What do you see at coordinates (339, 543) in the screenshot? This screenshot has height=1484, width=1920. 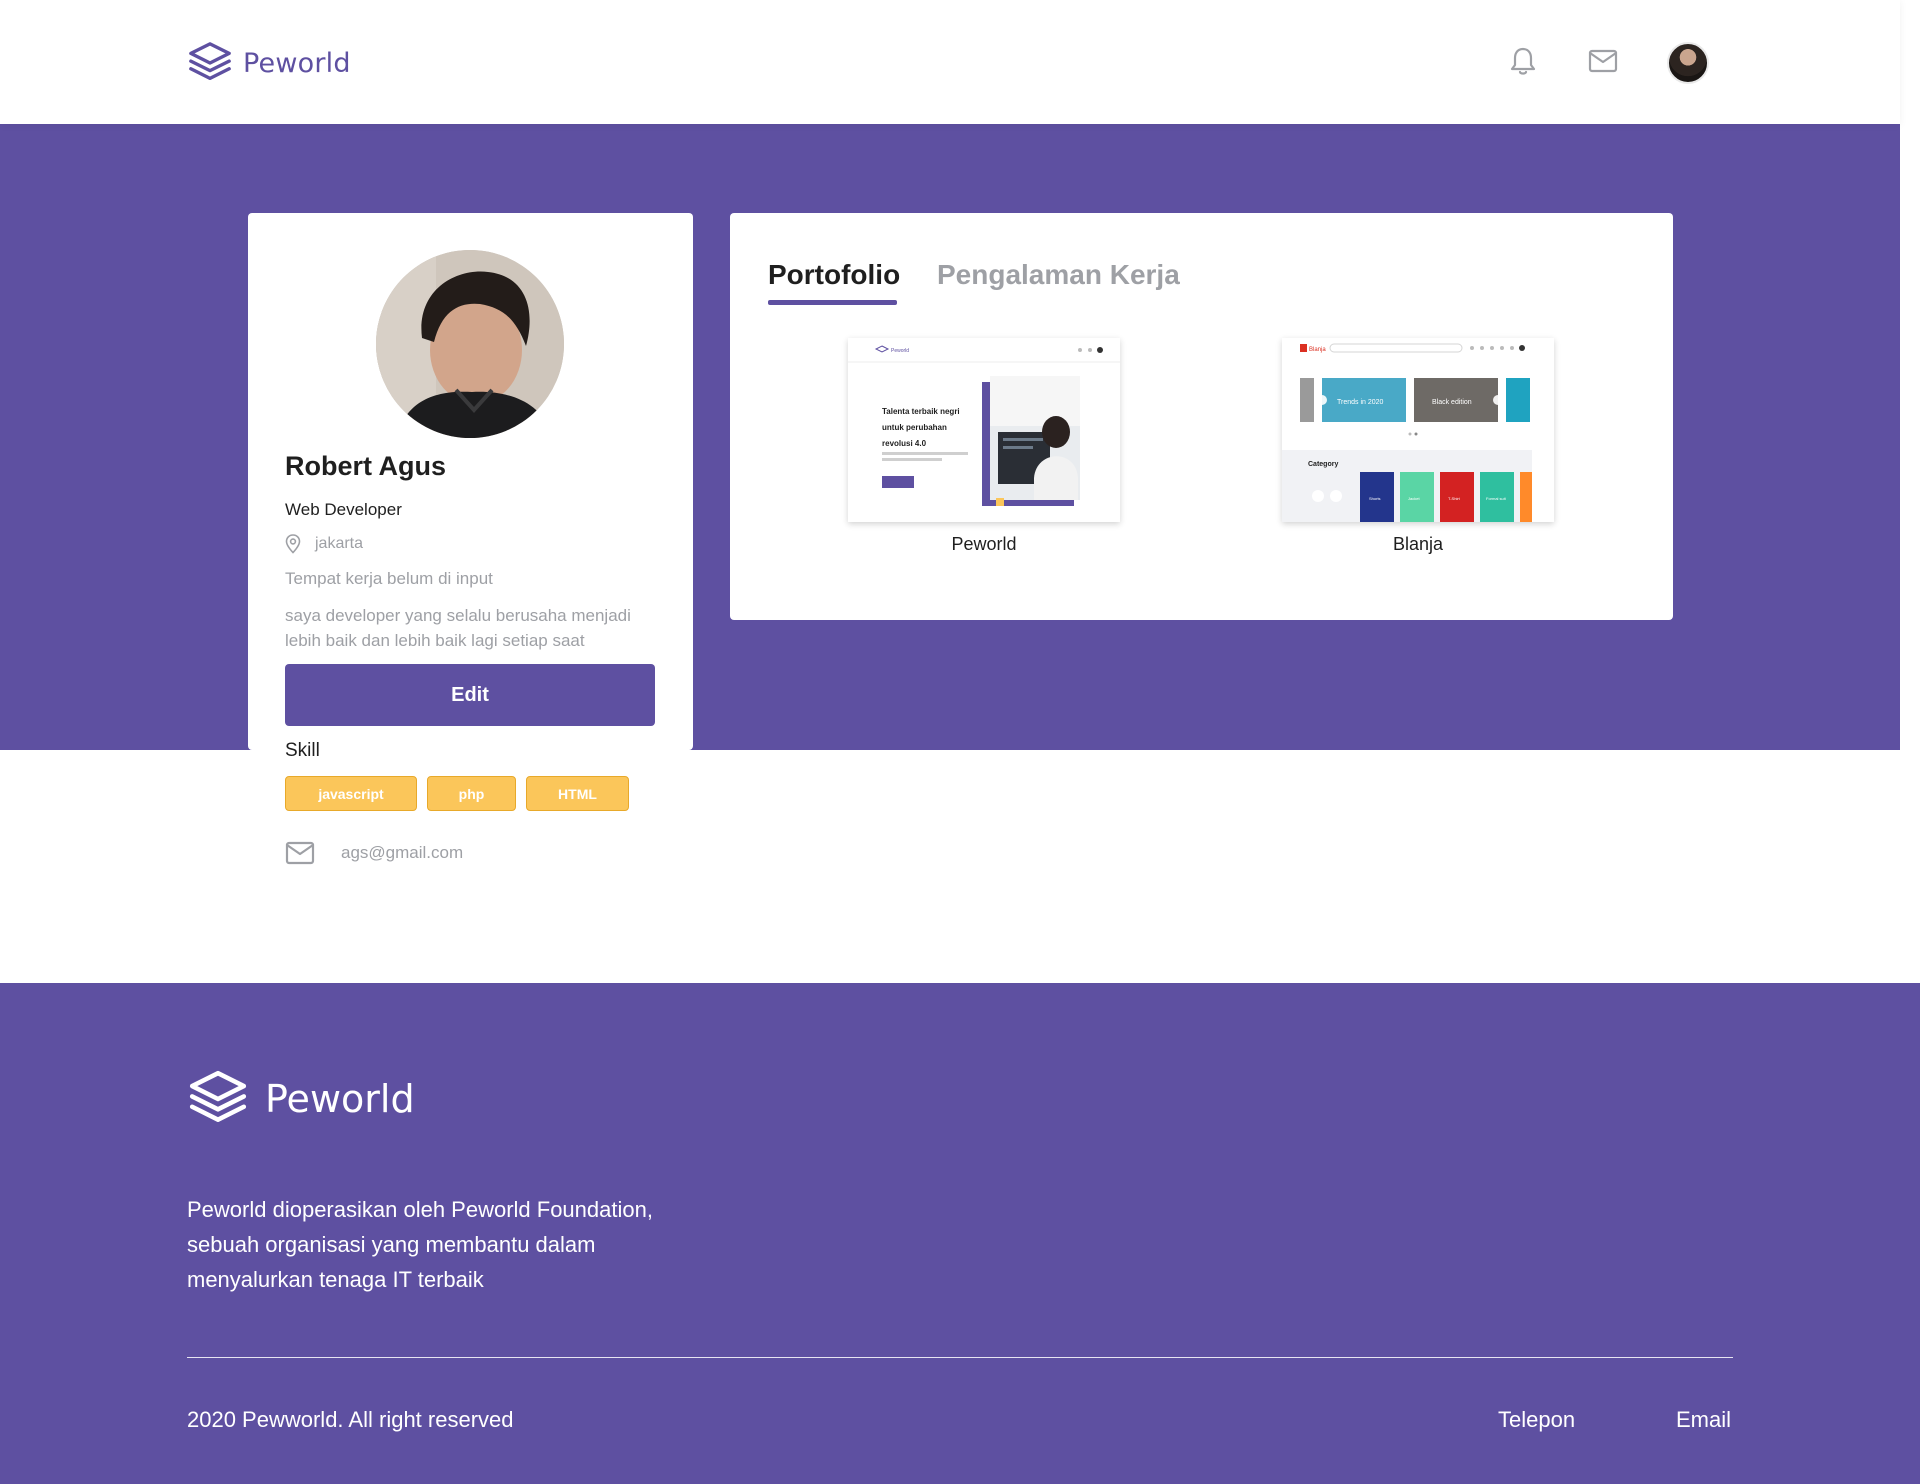 I see `location-text: jakarta` at bounding box center [339, 543].